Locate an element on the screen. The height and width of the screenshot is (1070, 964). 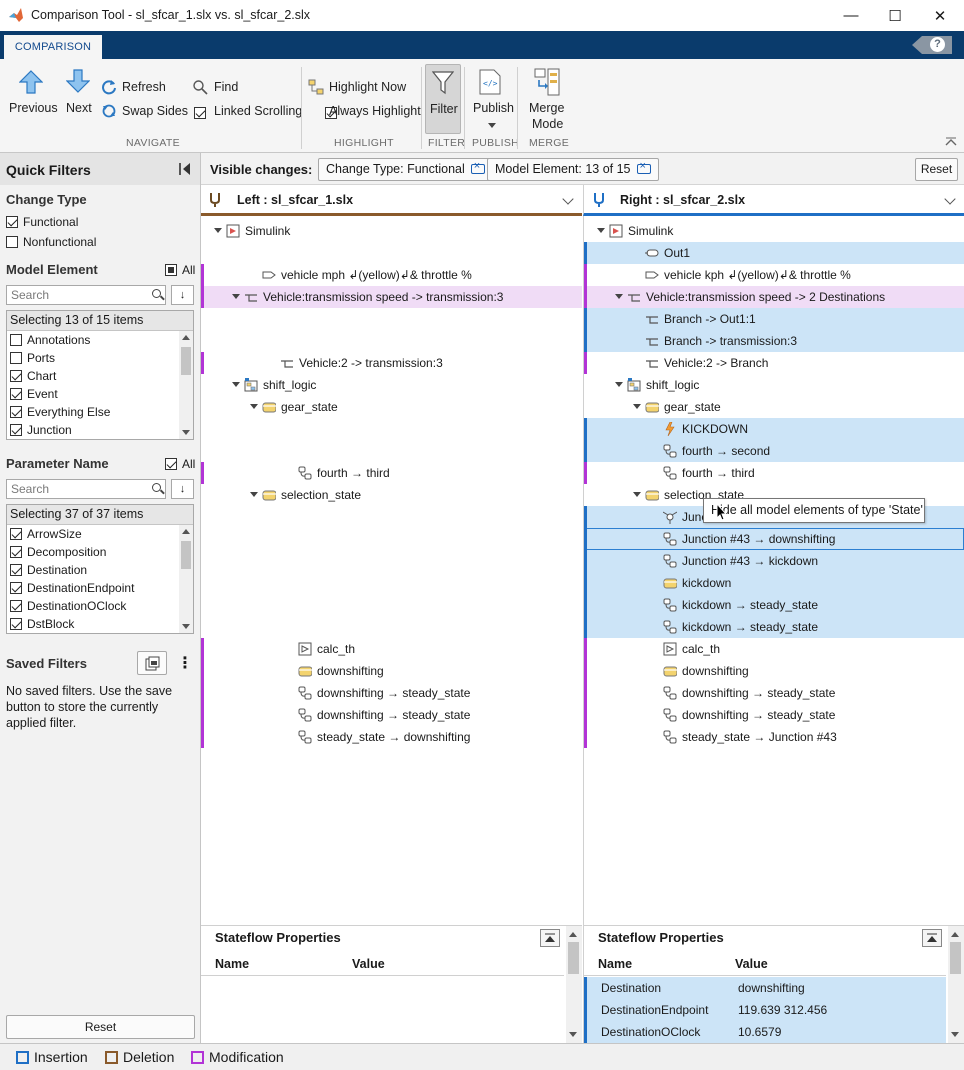
merge-mode-button: Merge is located at coordinates (546, 108).